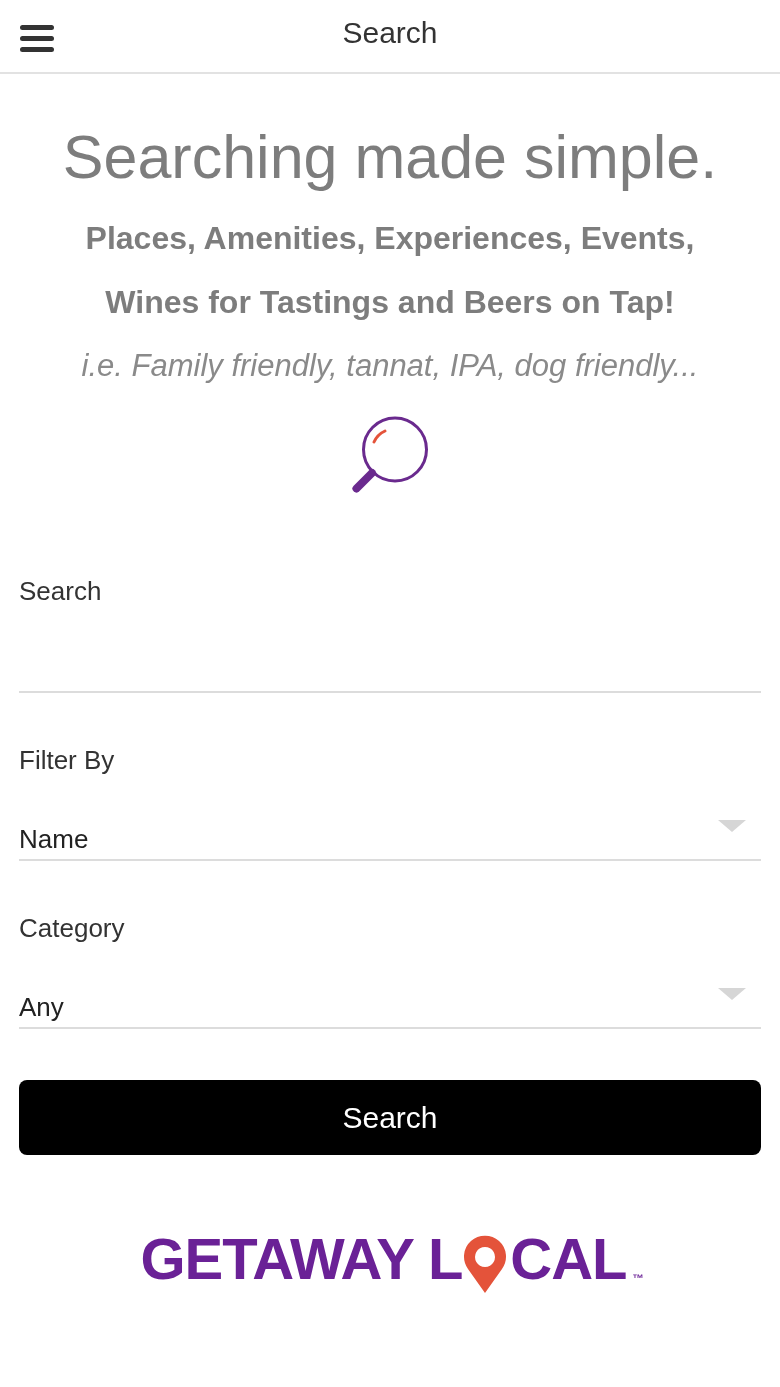 The width and height of the screenshot is (780, 1387). What do you see at coordinates (390, 836) in the screenshot?
I see `dropdown-field: Name` at bounding box center [390, 836].